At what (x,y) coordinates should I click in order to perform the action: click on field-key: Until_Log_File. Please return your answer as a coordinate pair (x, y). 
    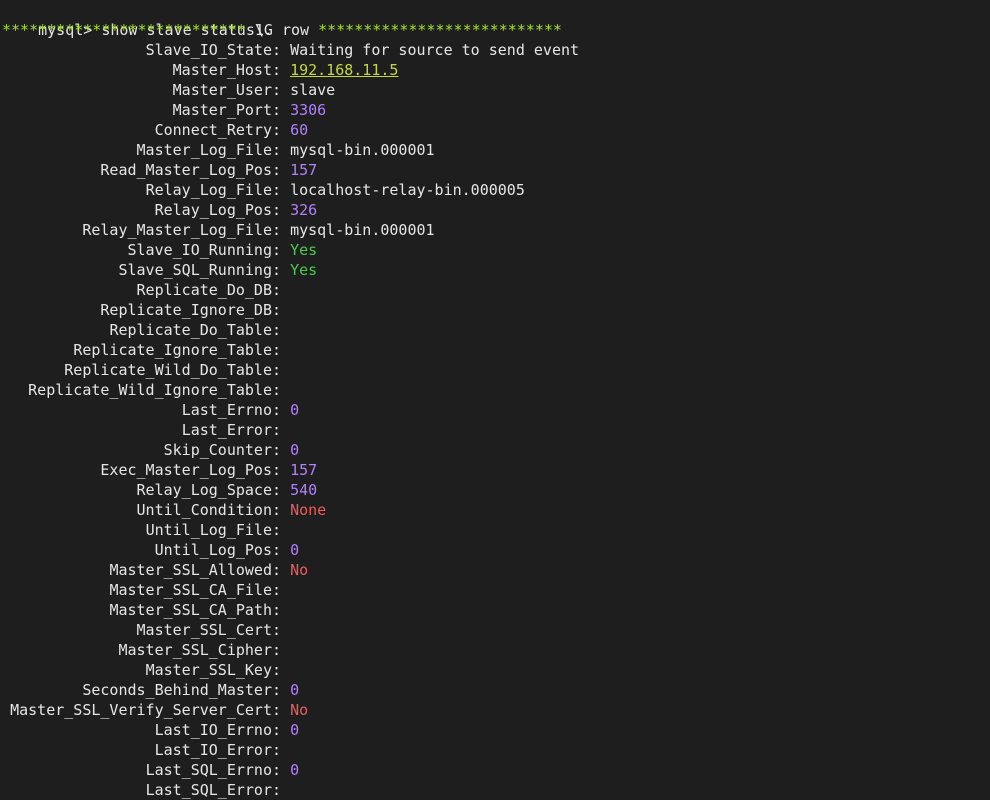
    Looking at the image, I should click on (208, 530).